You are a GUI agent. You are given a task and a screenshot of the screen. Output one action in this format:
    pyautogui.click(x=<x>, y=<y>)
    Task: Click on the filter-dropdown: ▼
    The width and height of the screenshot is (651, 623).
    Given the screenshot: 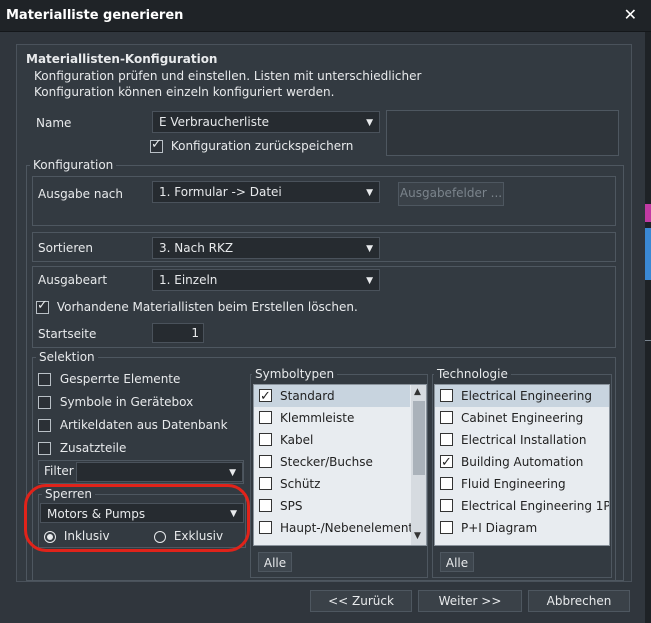 What is the action you would take?
    pyautogui.click(x=159, y=472)
    